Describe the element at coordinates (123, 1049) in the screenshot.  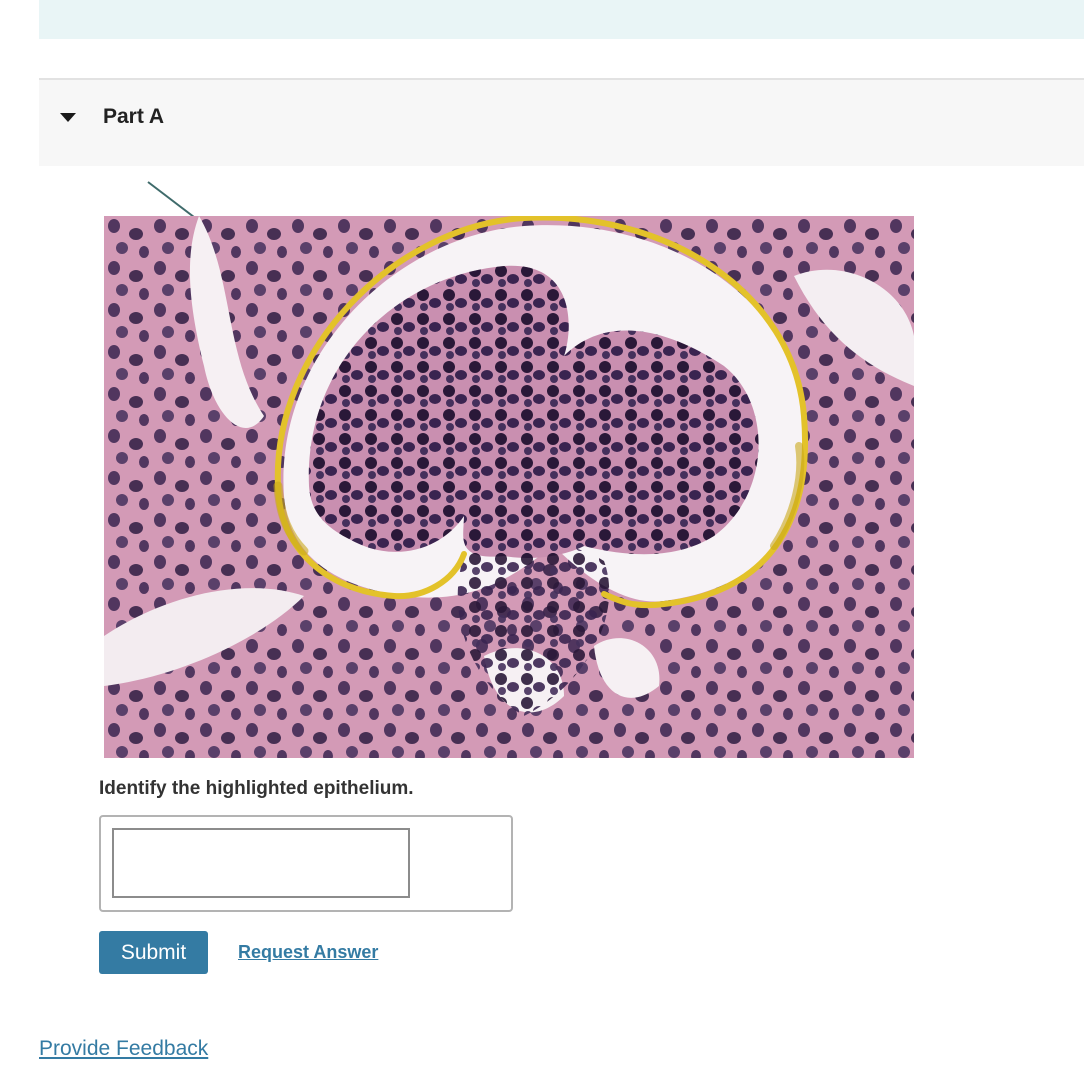
I see `provide-feedback-link: Provide Feedback` at that location.